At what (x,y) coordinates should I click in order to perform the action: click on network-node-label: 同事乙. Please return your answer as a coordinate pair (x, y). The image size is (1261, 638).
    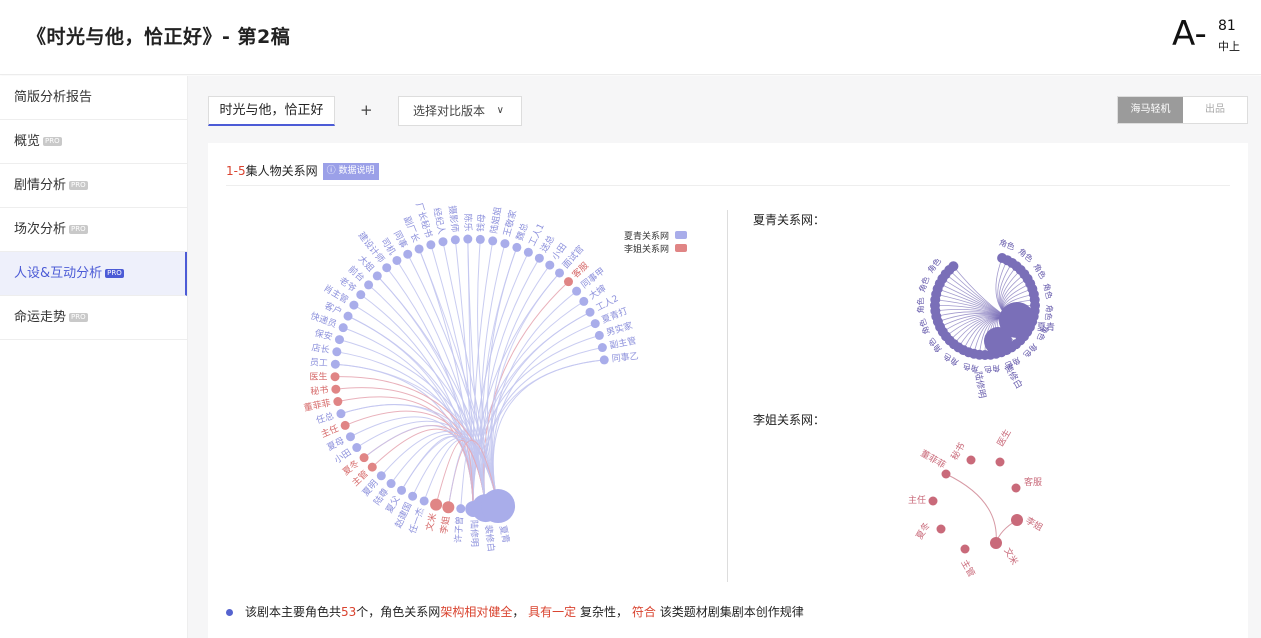
    Looking at the image, I should click on (625, 357).